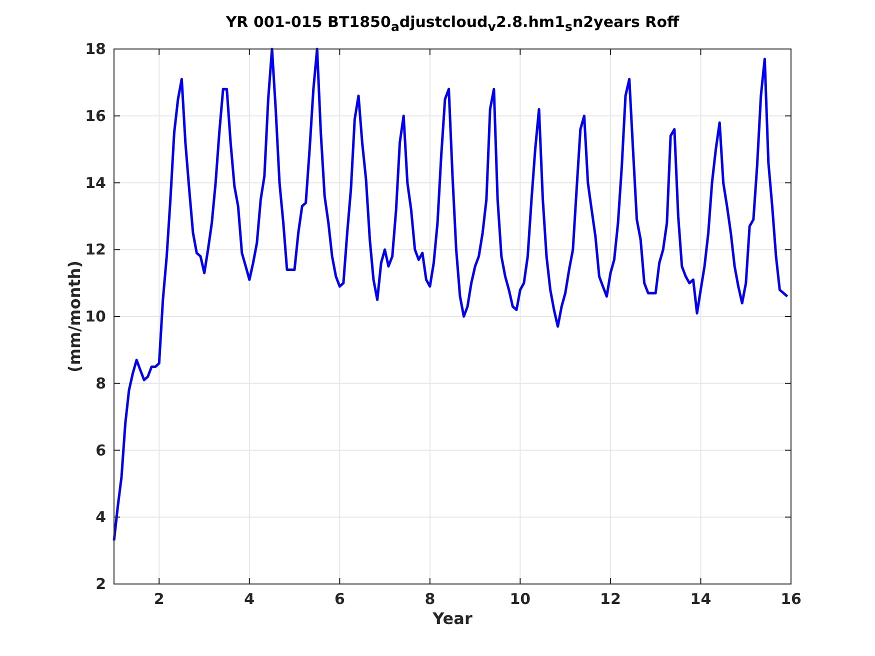  I want to click on axis-label: Year, so click(452, 618).